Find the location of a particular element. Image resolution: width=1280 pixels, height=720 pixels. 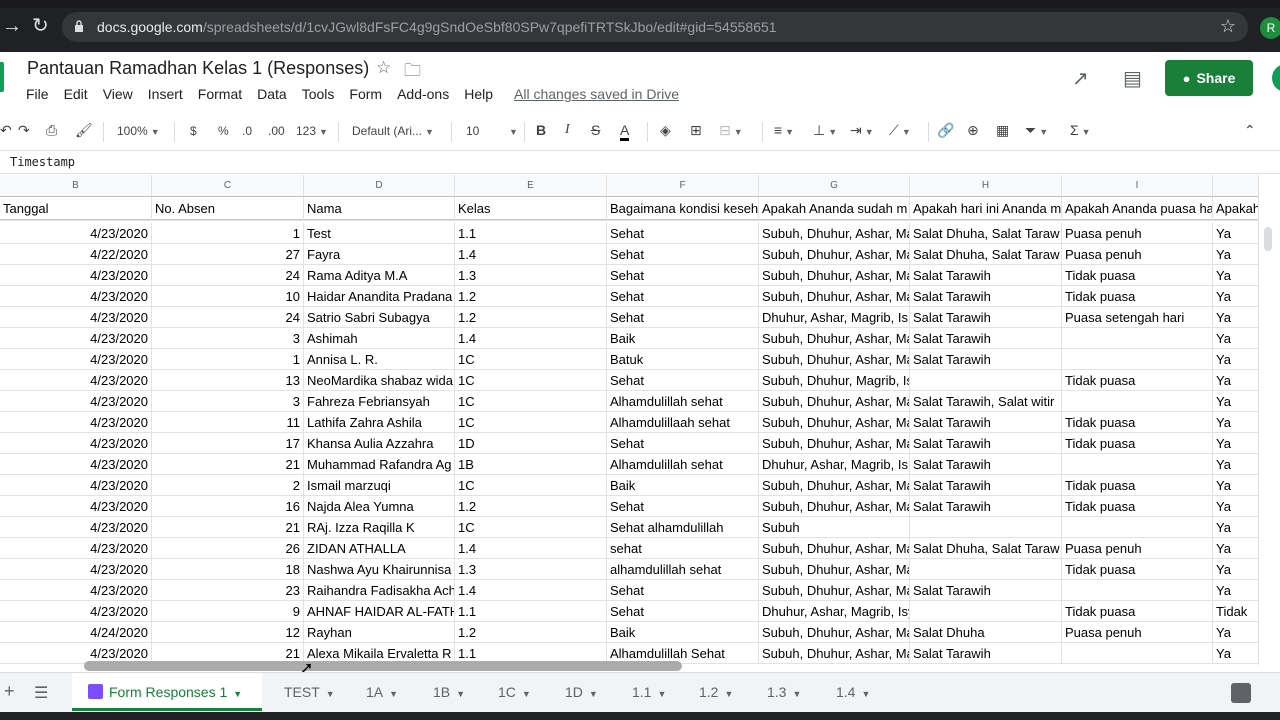

sheet-tab: 1C ▼ is located at coordinates (516, 692).